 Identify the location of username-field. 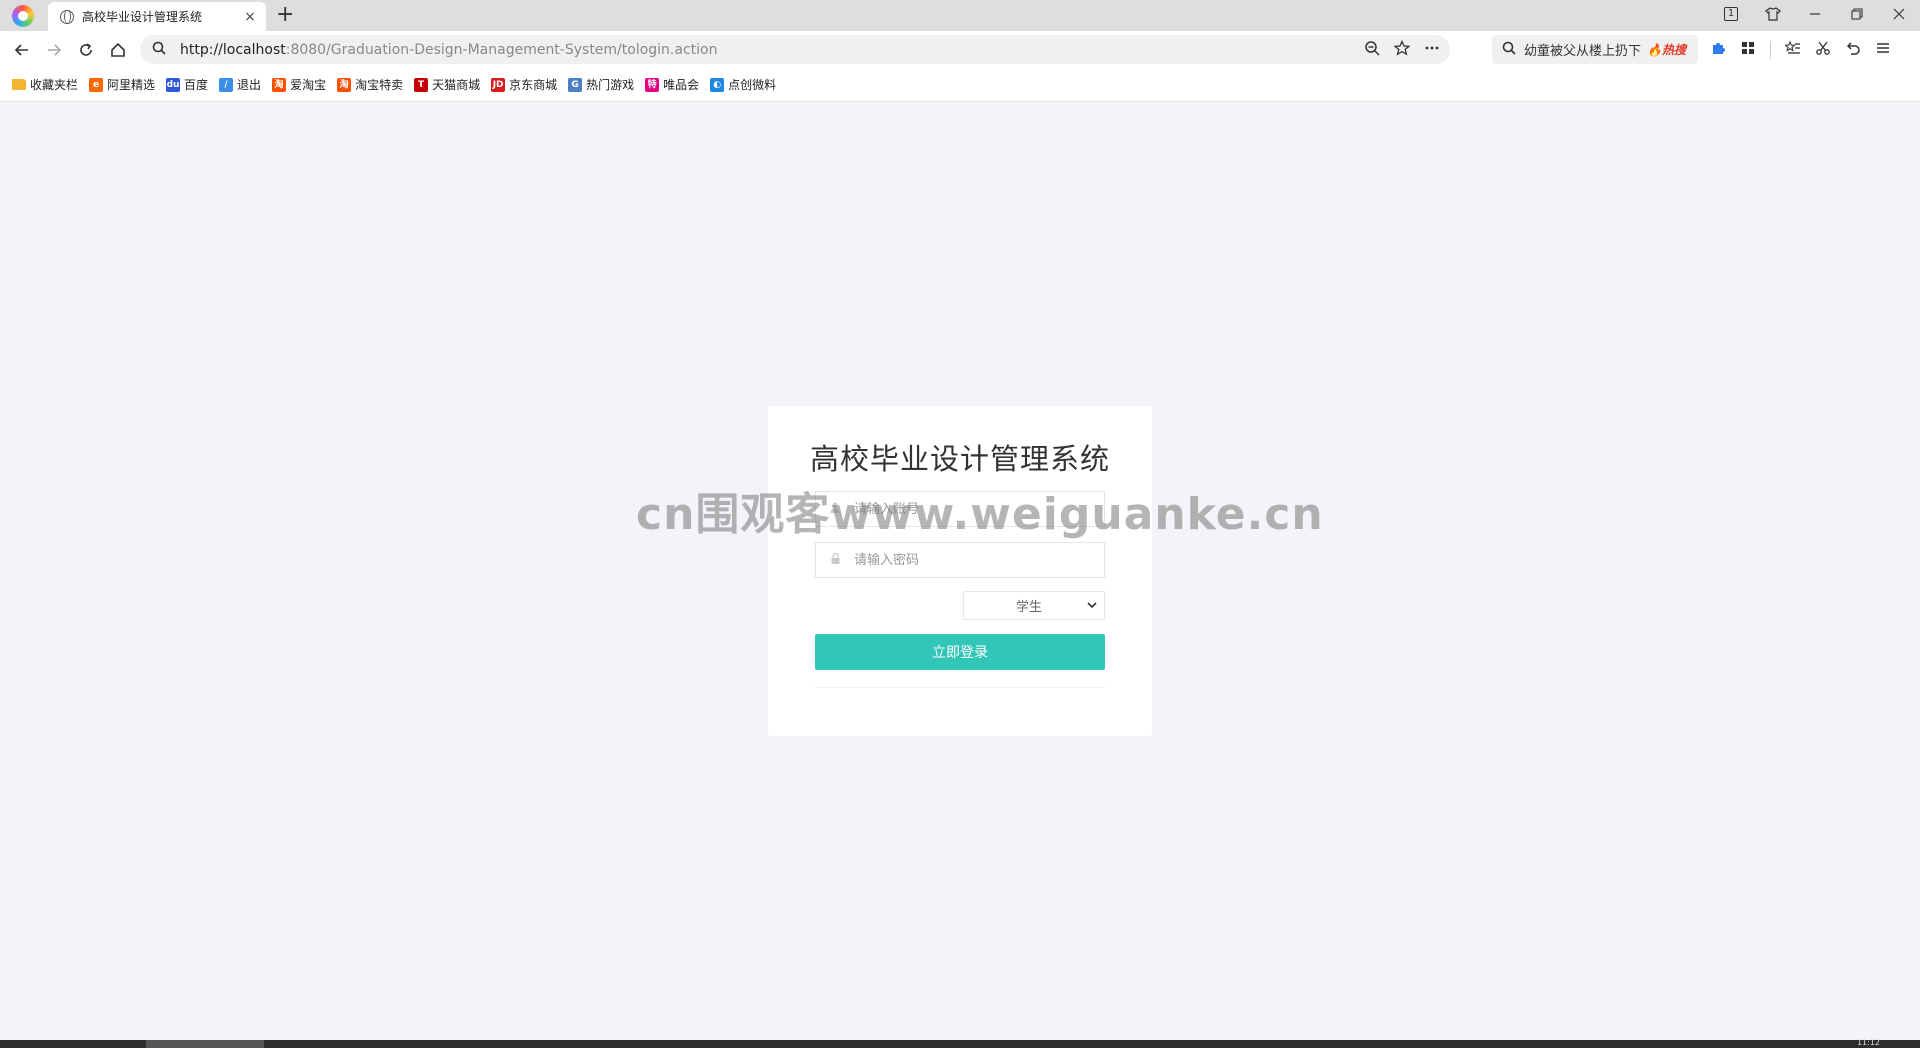
(960, 509).